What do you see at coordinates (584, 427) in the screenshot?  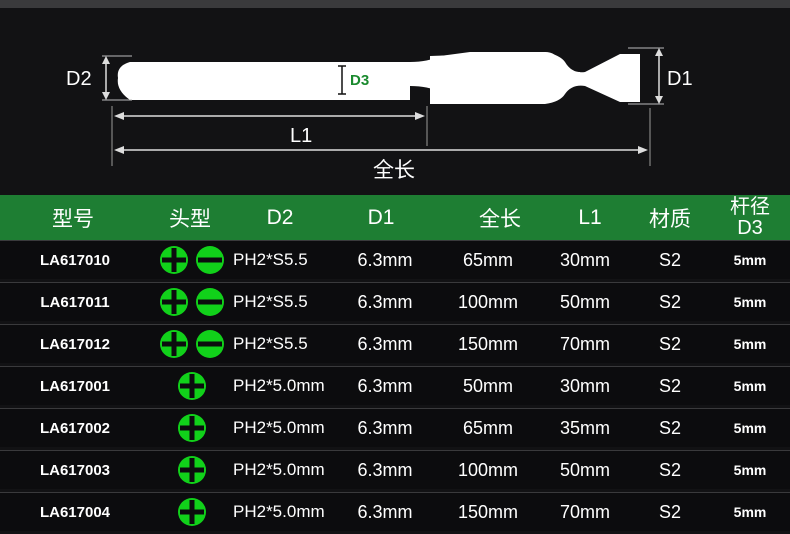 I see `cell-l1: 35mm` at bounding box center [584, 427].